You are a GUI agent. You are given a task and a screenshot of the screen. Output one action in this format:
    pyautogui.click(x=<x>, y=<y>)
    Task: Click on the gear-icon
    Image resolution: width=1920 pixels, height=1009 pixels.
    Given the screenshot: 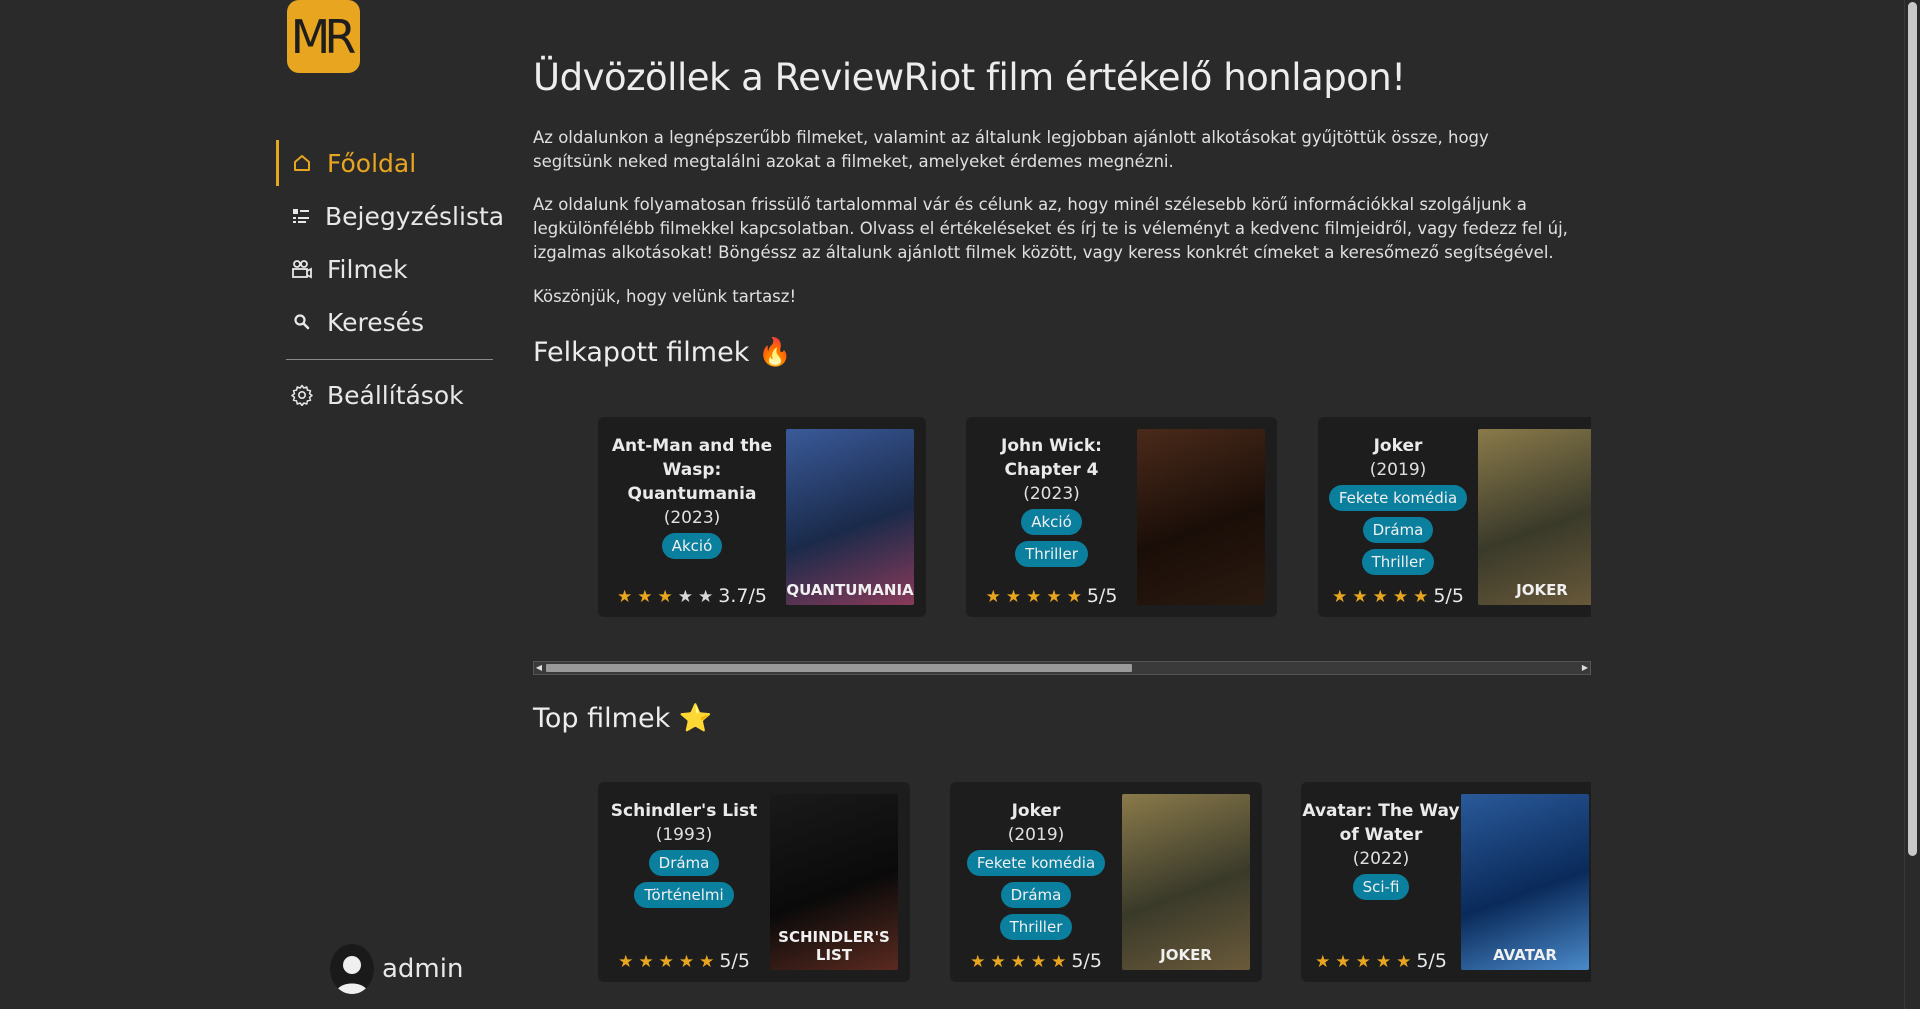 What is the action you would take?
    pyautogui.click(x=302, y=395)
    